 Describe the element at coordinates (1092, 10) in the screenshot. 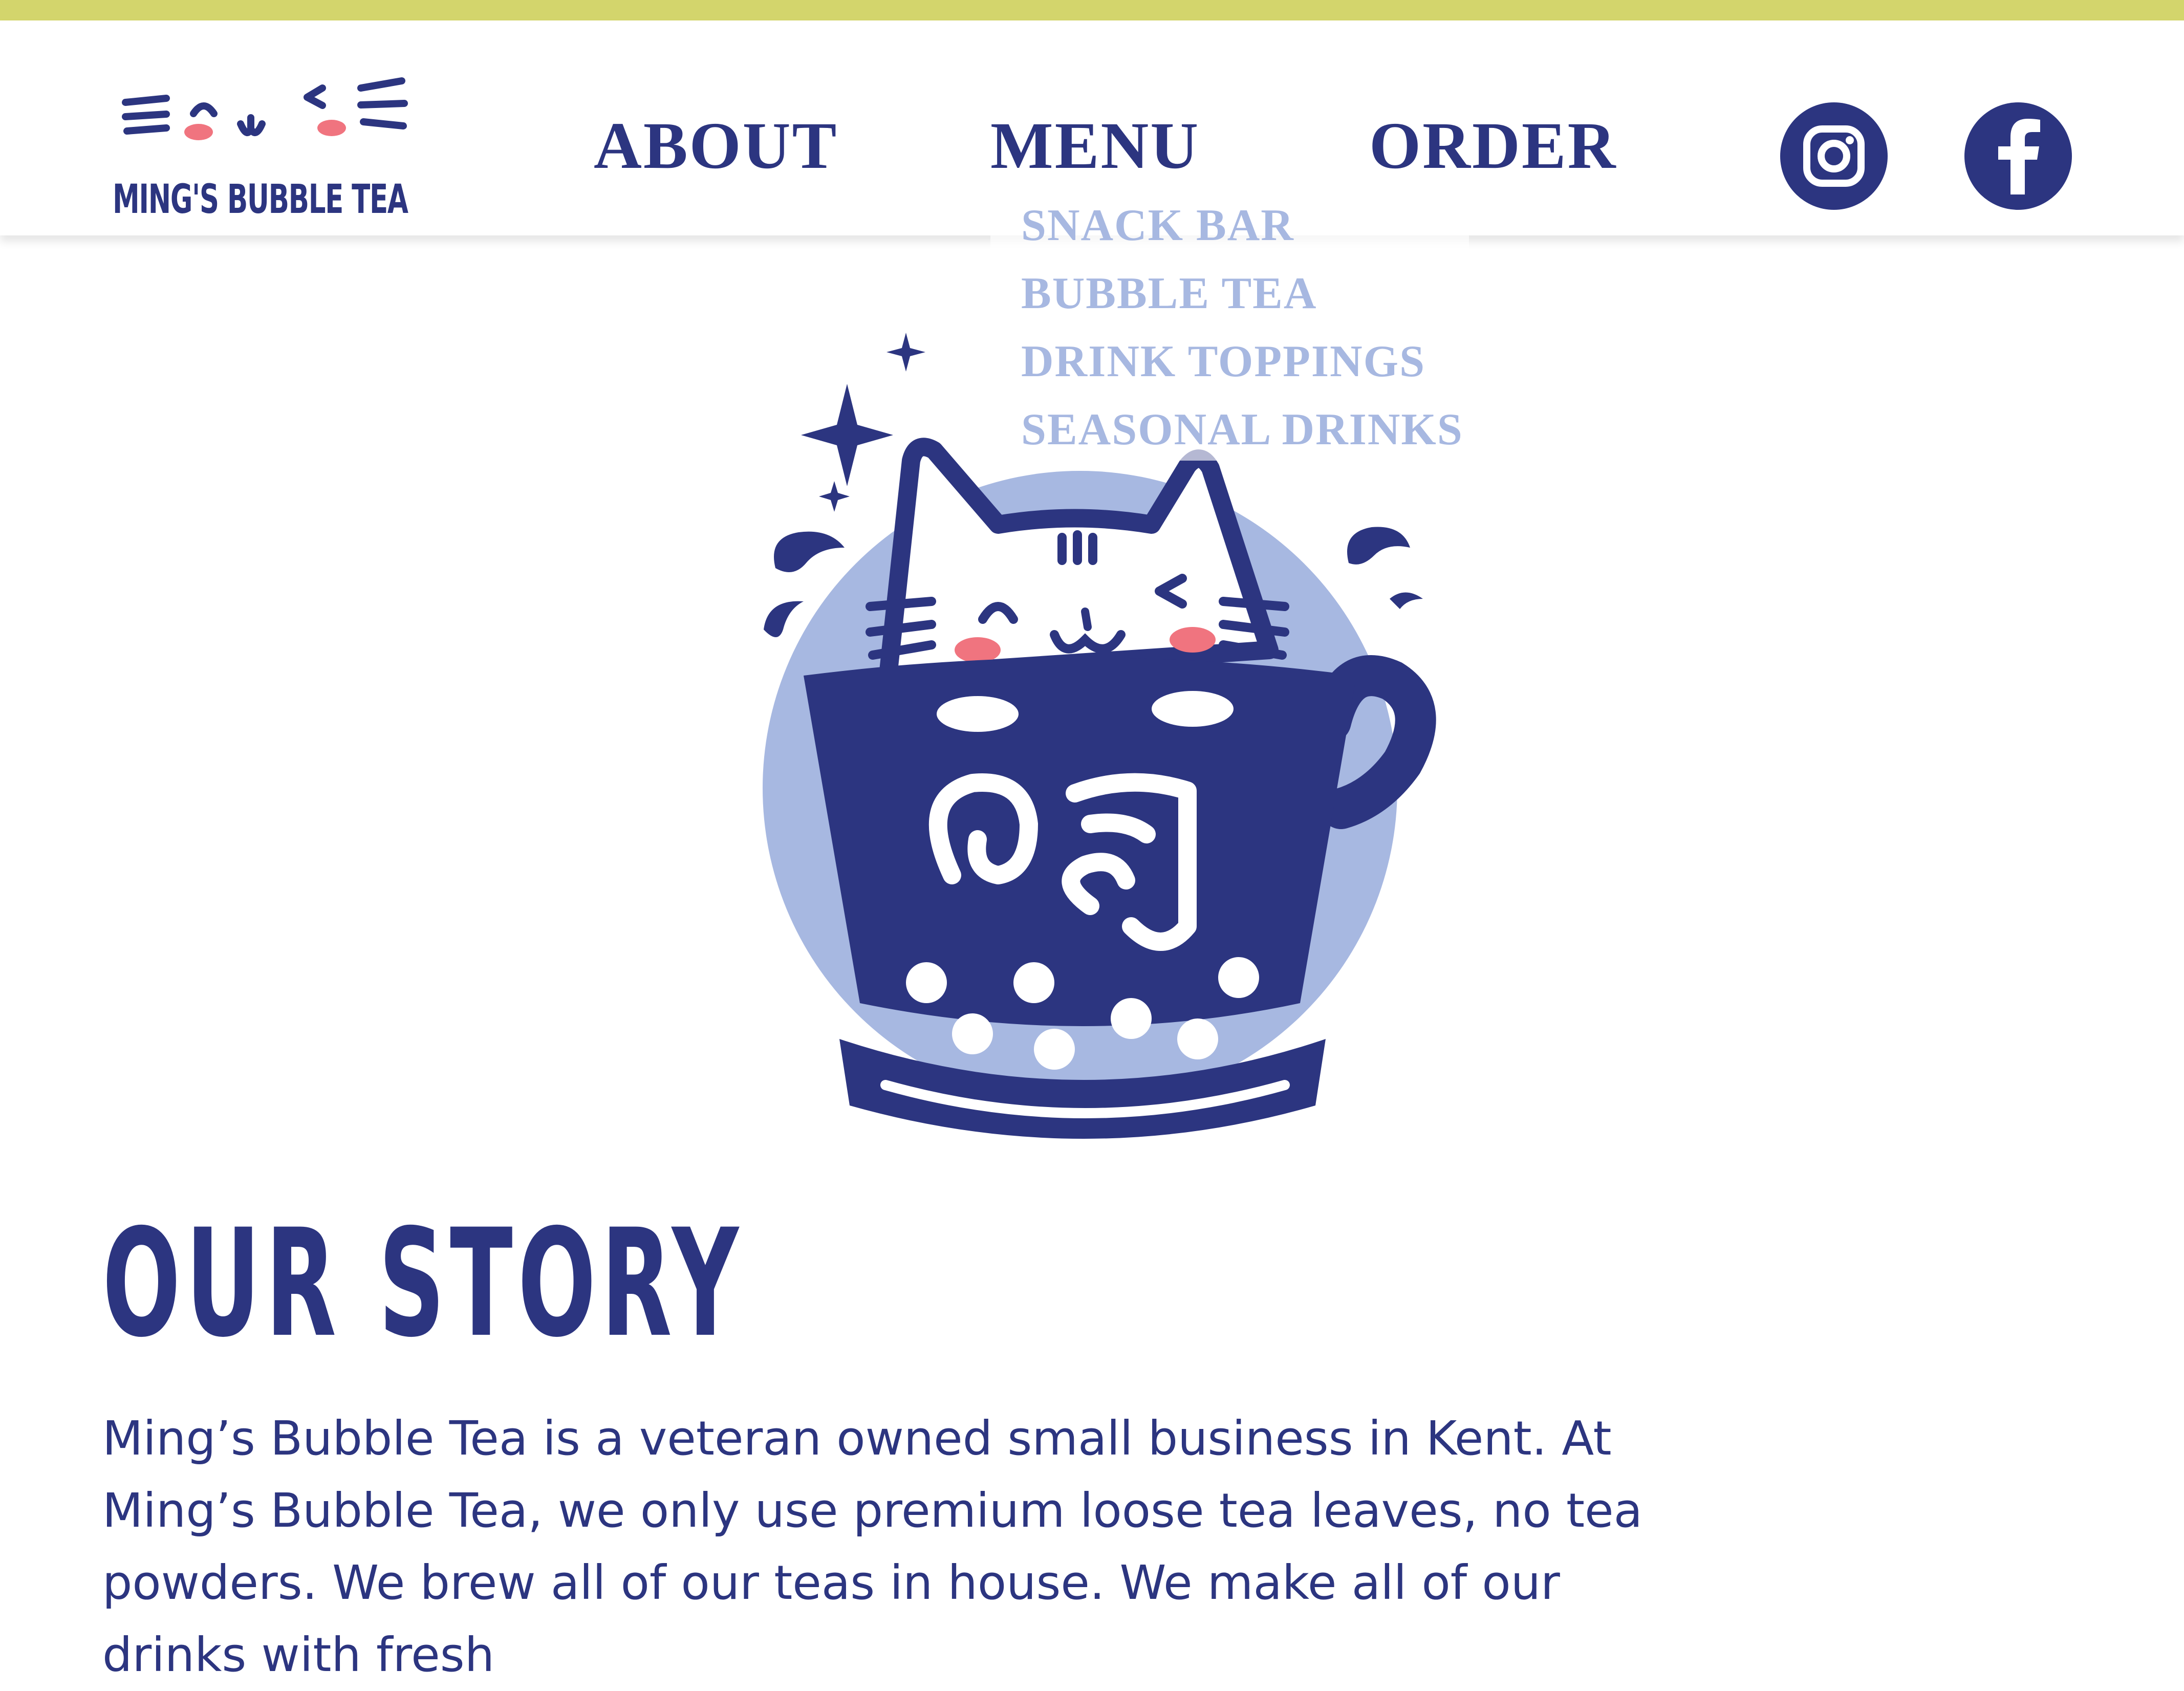

I see `top-accent-bar` at that location.